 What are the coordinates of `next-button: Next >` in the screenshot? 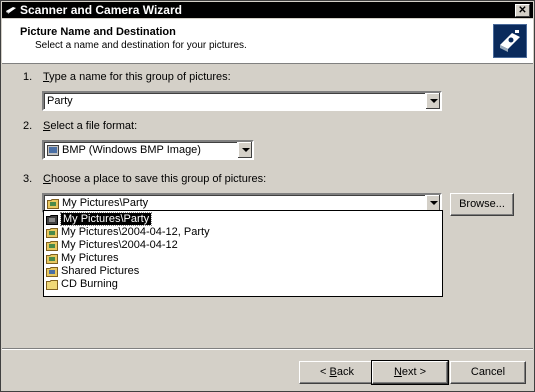 It's located at (410, 372).